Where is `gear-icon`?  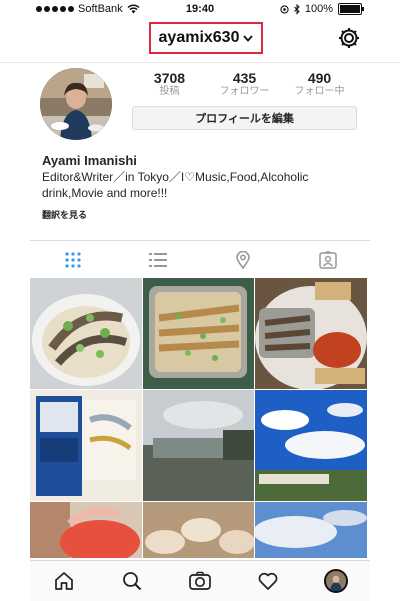 gear-icon is located at coordinates (349, 38).